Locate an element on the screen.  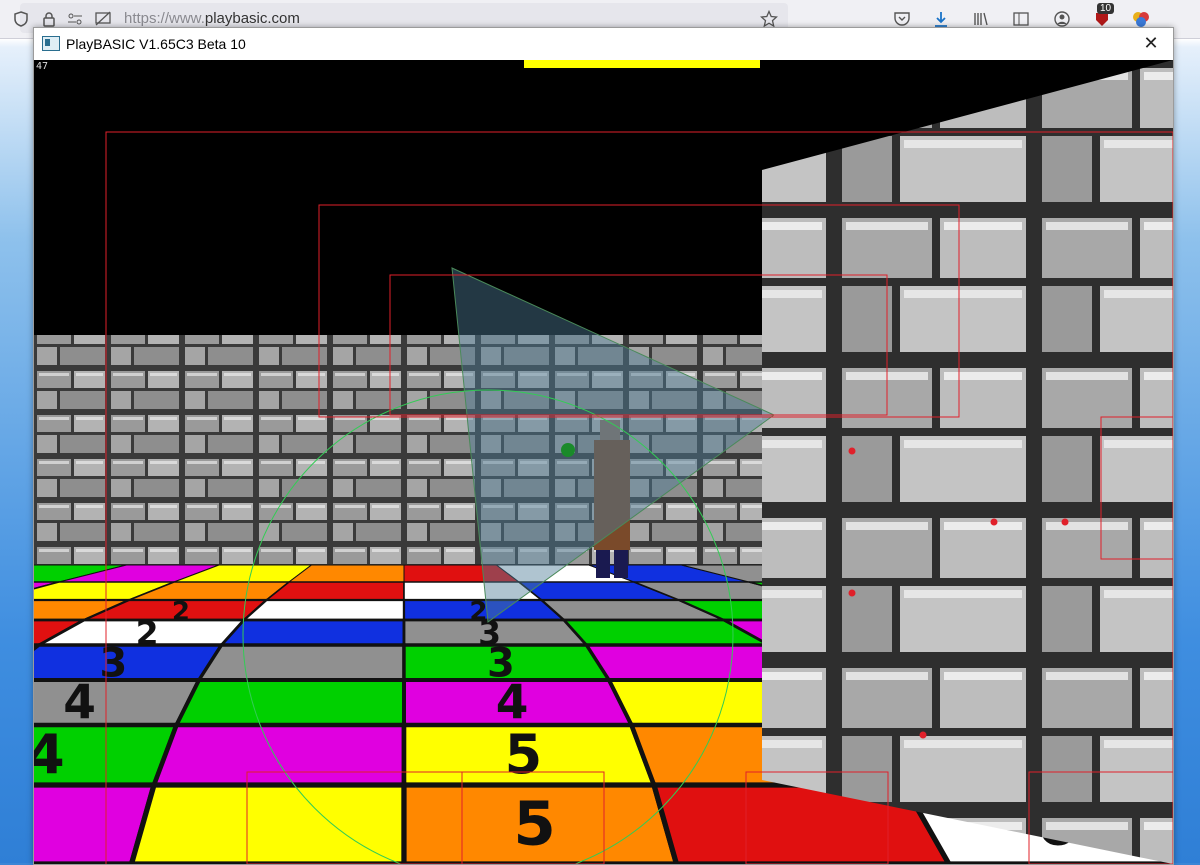
url-text: https://www.playbasic.com is located at coordinates (212, 18).